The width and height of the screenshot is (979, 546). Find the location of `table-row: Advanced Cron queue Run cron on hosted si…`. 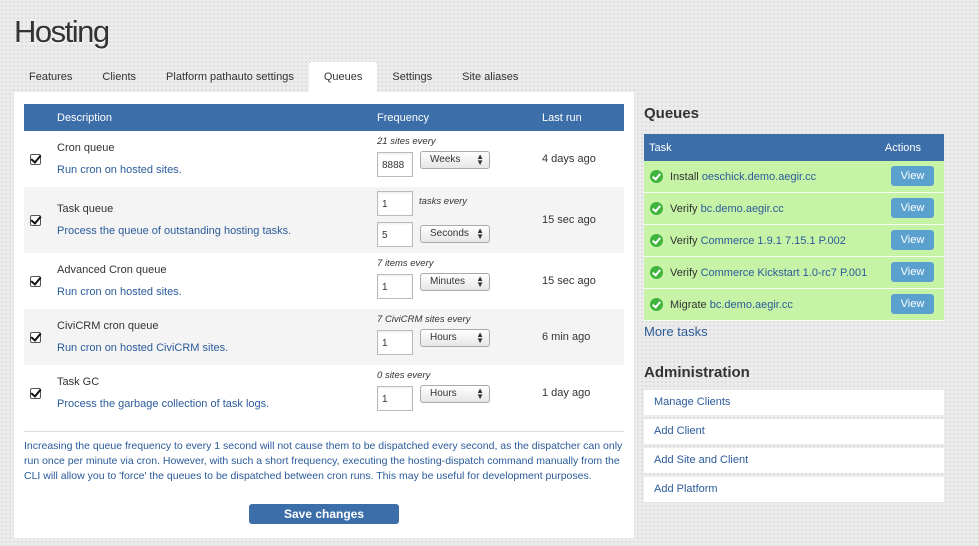

table-row: Advanced Cron queue Run cron on hosted si… is located at coordinates (324, 281).